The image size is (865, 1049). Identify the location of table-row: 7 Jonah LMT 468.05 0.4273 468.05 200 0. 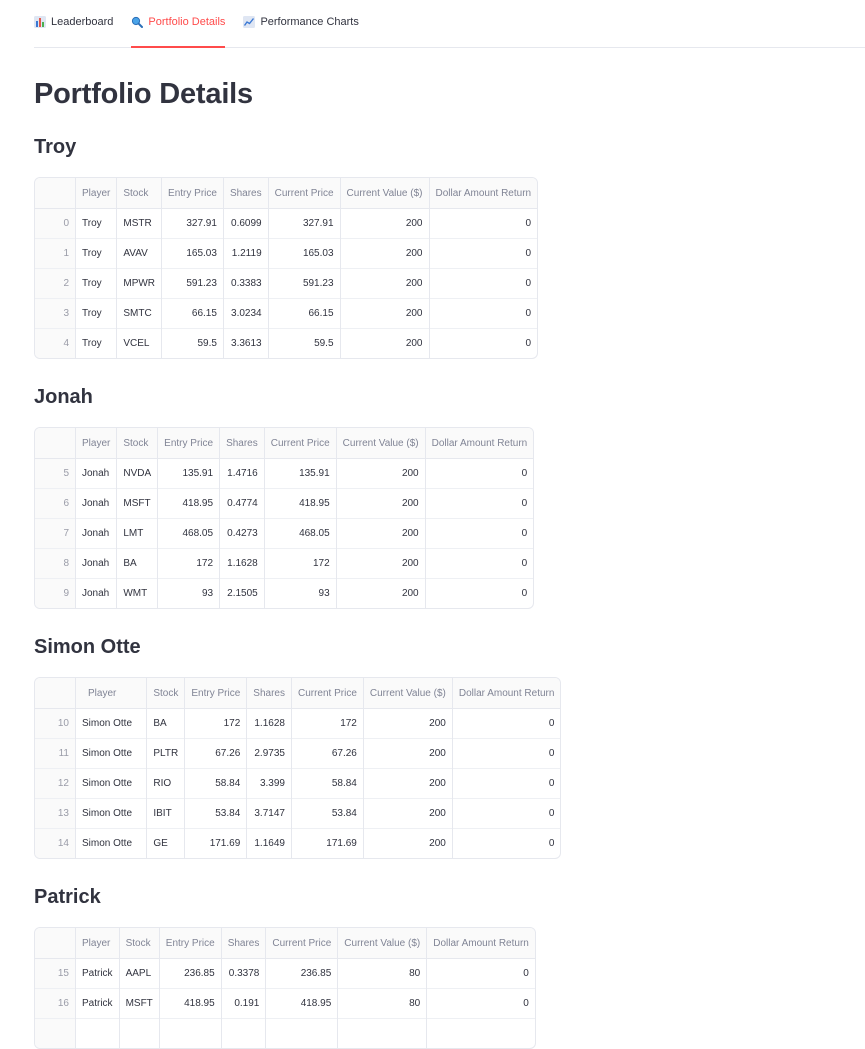
(284, 533).